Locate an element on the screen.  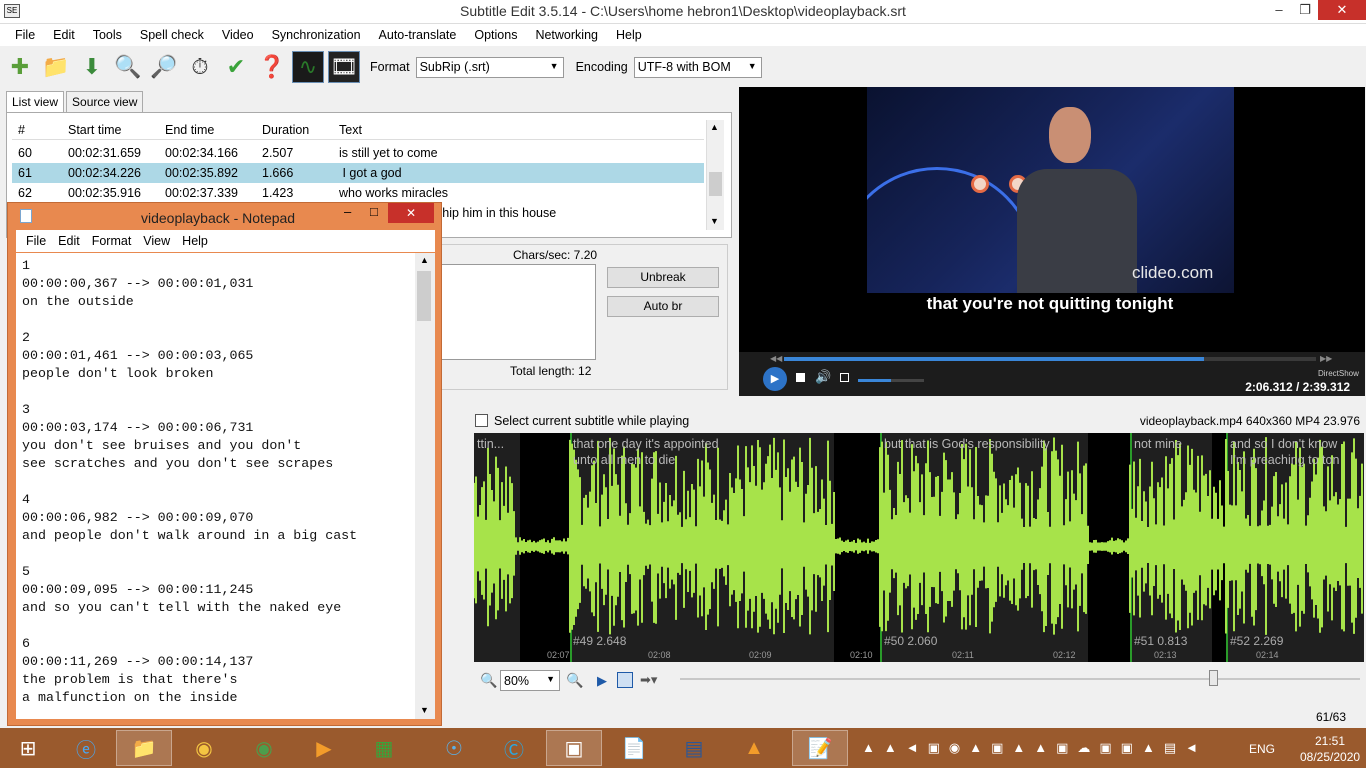
seek-bar is located at coordinates (1050, 359).